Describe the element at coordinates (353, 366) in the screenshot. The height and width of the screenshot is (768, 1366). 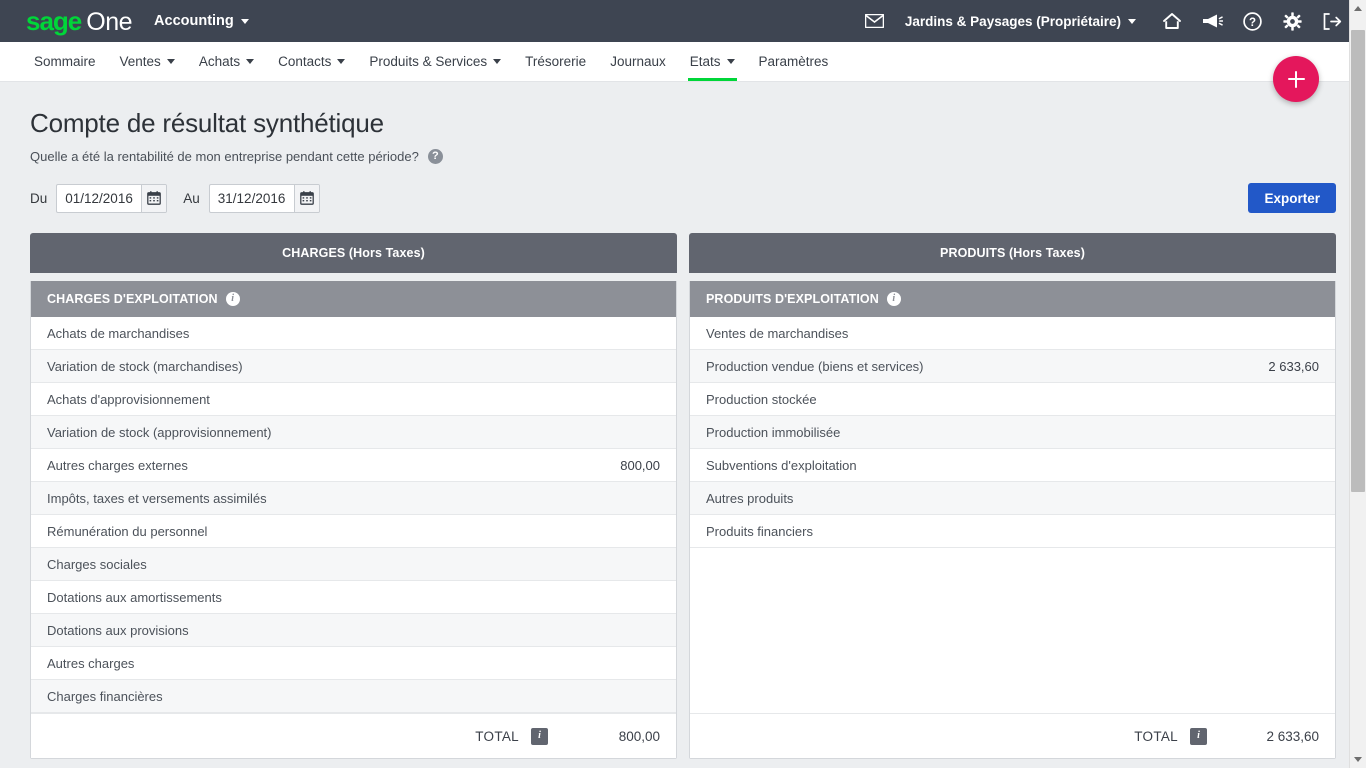
I see `table-row: Variation de stock (marchandises)` at that location.